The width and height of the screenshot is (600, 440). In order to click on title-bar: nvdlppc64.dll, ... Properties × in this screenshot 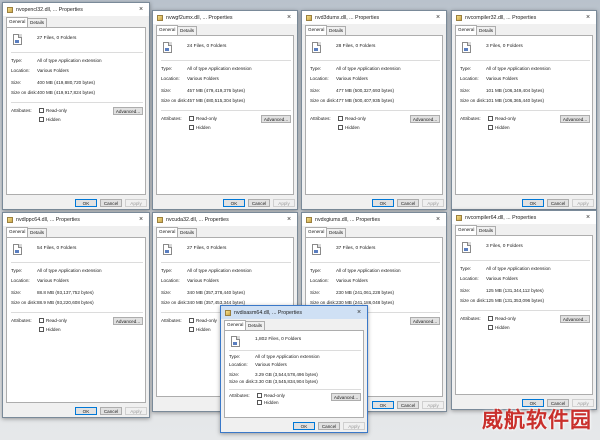, I will do `click(76, 219)`.